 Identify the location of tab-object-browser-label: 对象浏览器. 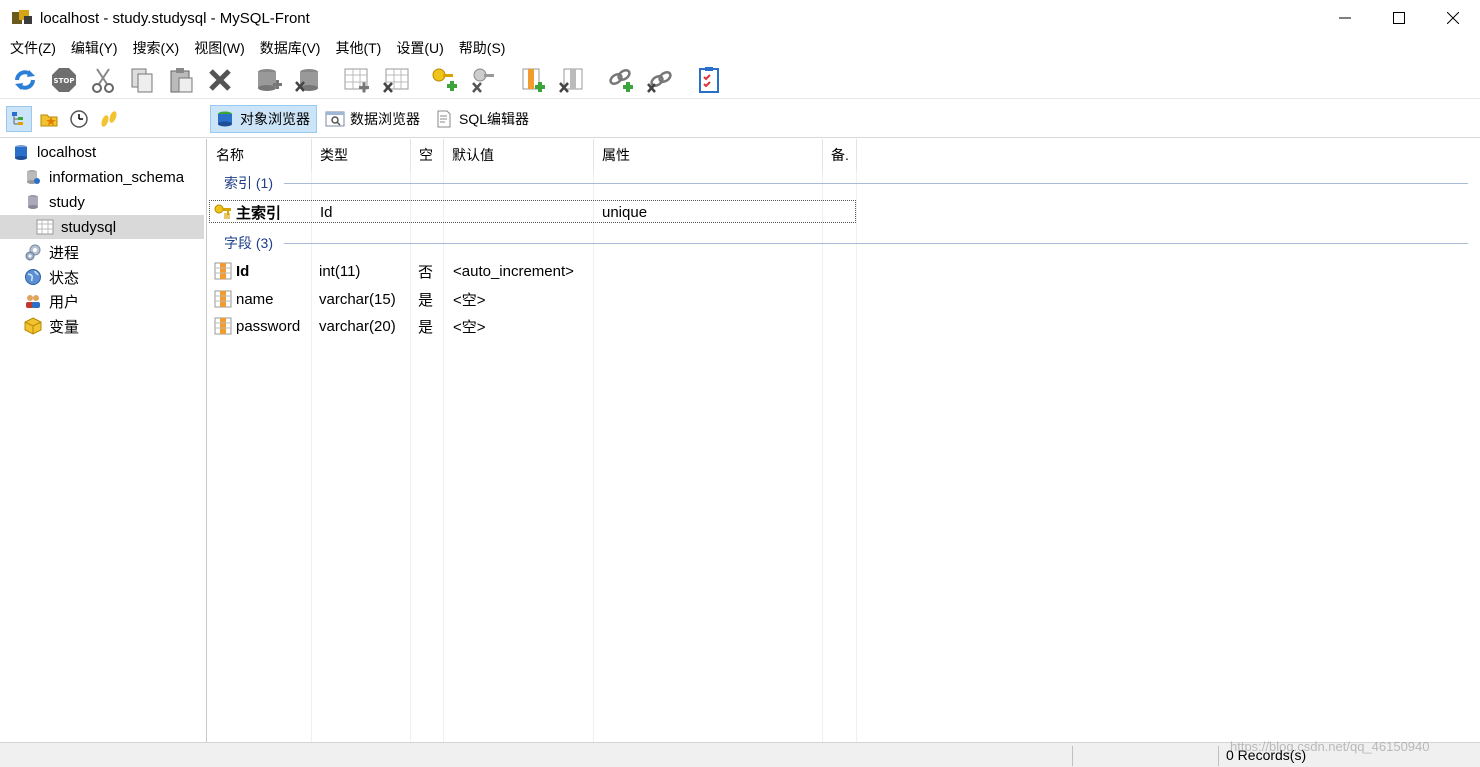
(275, 118).